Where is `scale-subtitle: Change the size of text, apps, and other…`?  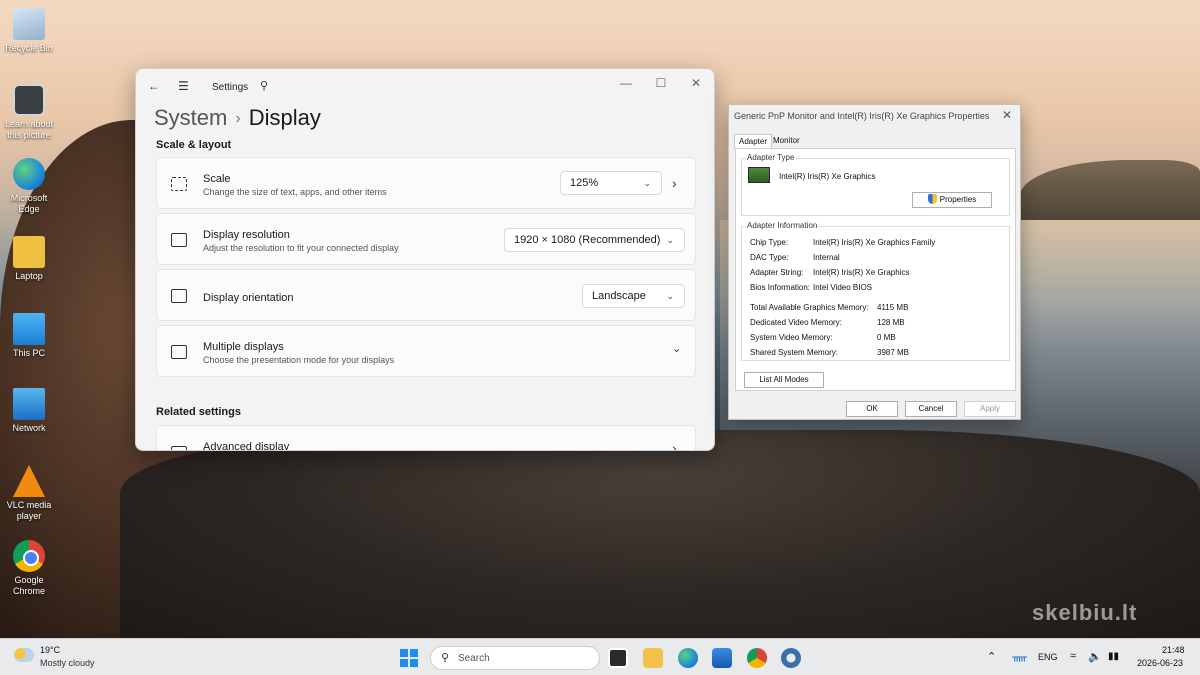 scale-subtitle: Change the size of text, apps, and other… is located at coordinates (295, 192).